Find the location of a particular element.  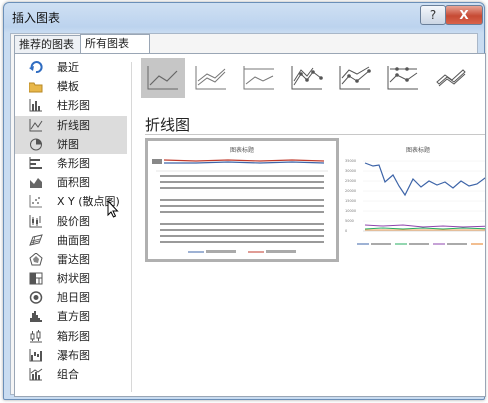

subtype-stacked-line is located at coordinates (211, 78).